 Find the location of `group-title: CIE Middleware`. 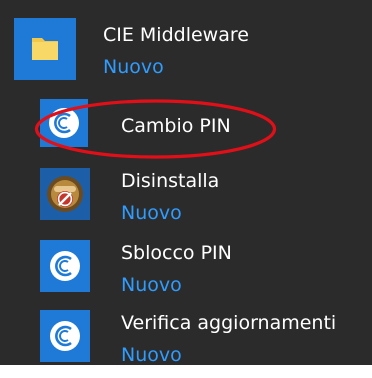

group-title: CIE Middleware is located at coordinates (176, 35).